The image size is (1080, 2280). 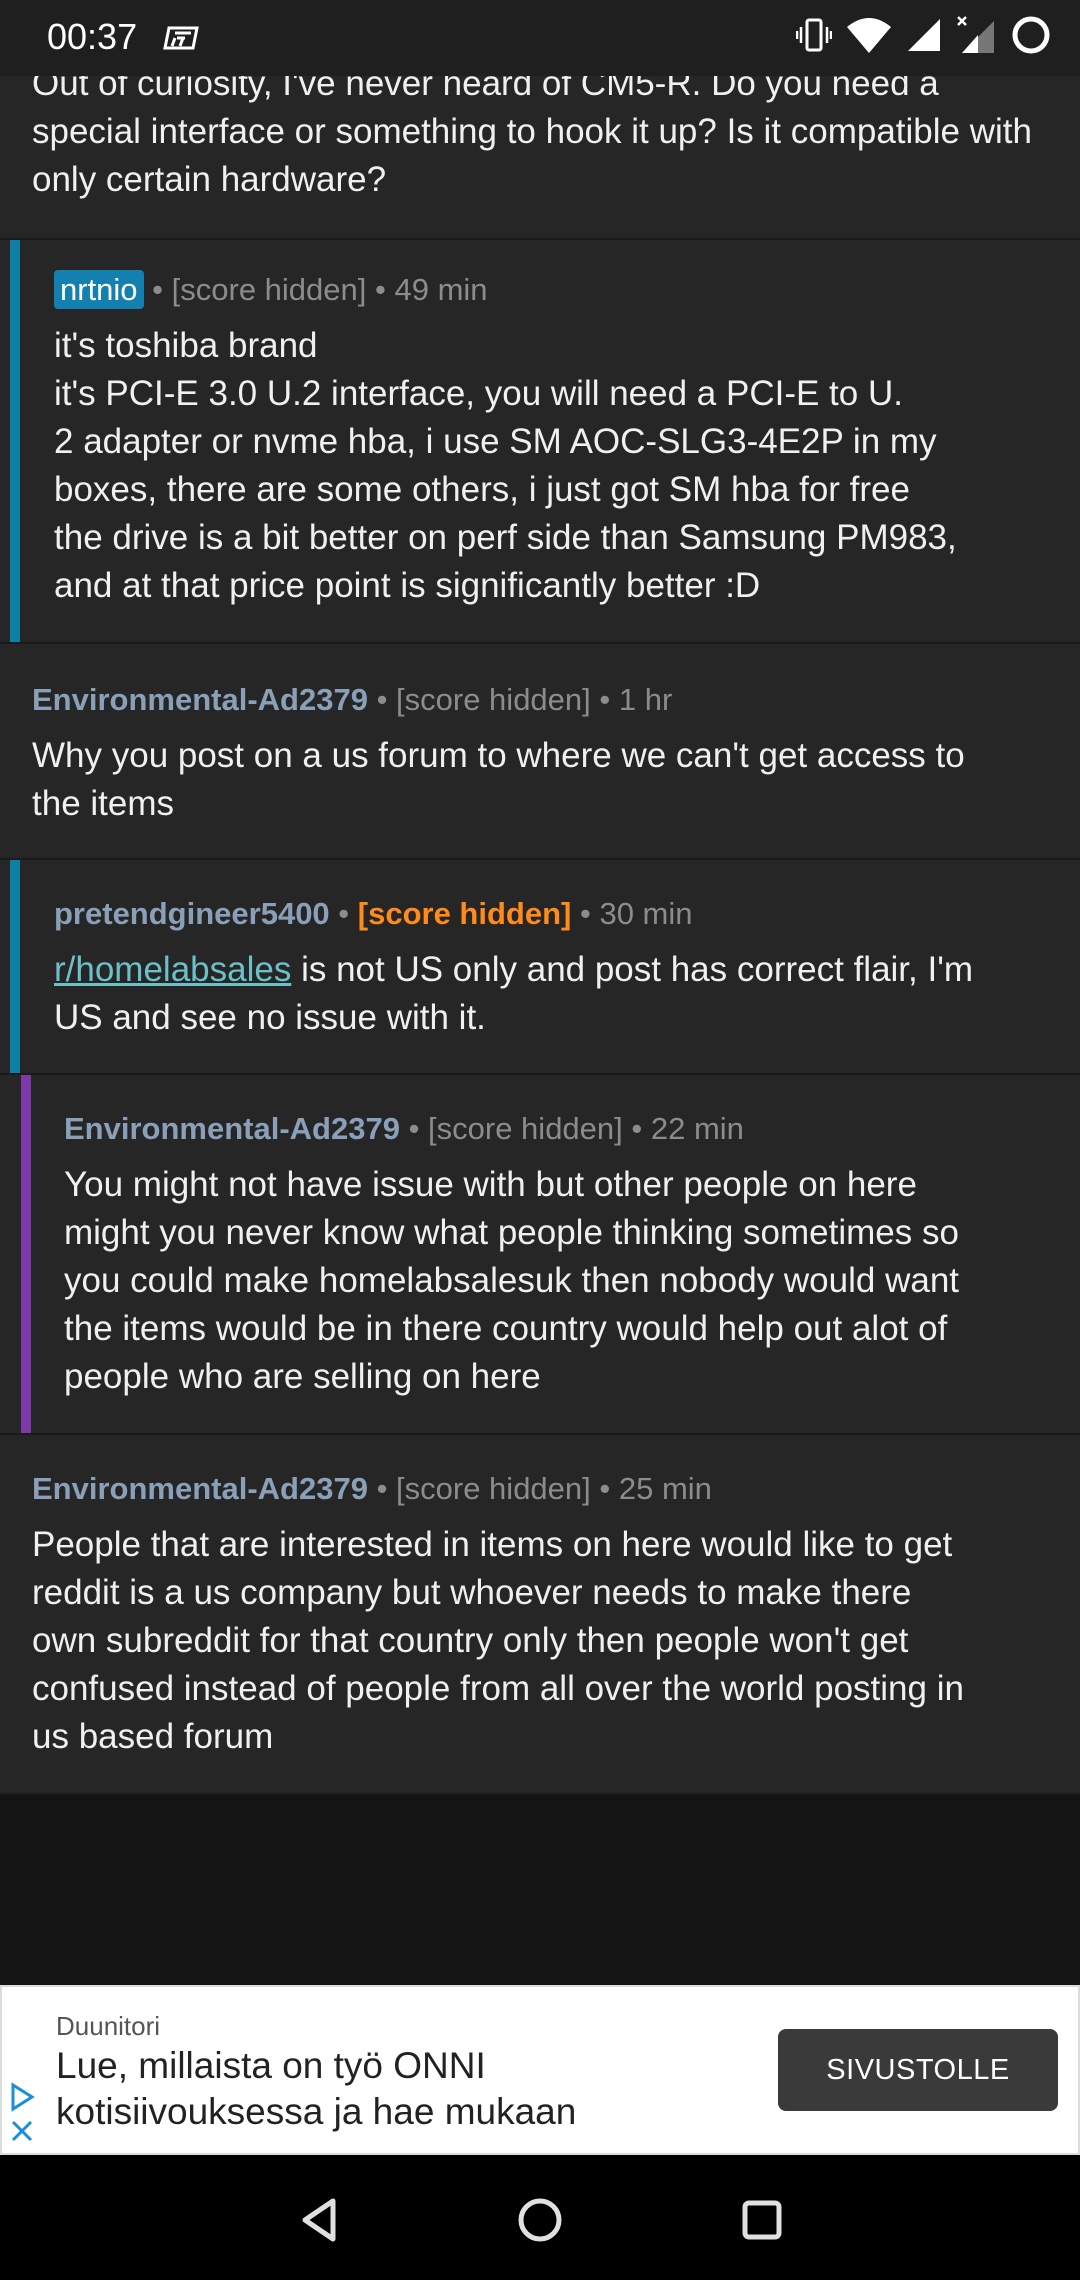 What do you see at coordinates (22, 2097) in the screenshot?
I see `adchoices-icon` at bounding box center [22, 2097].